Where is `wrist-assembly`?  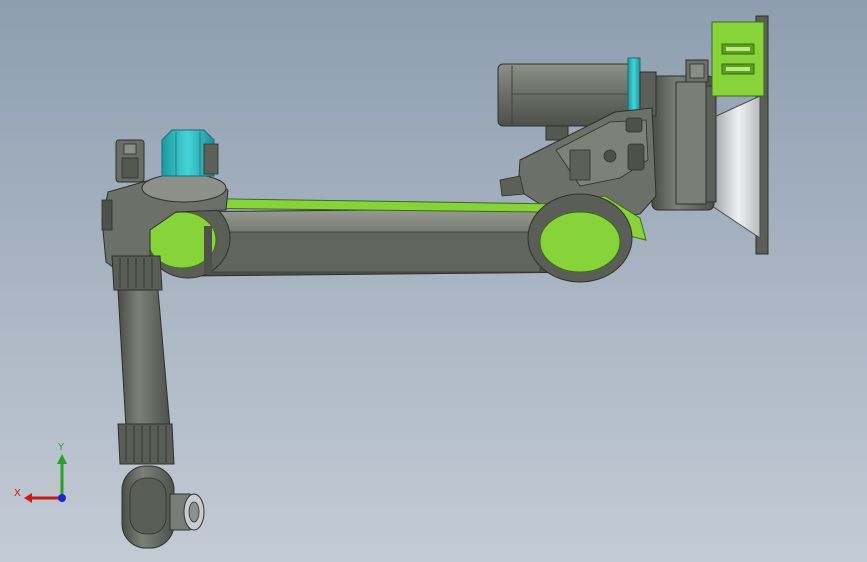 wrist-assembly is located at coordinates (163, 507).